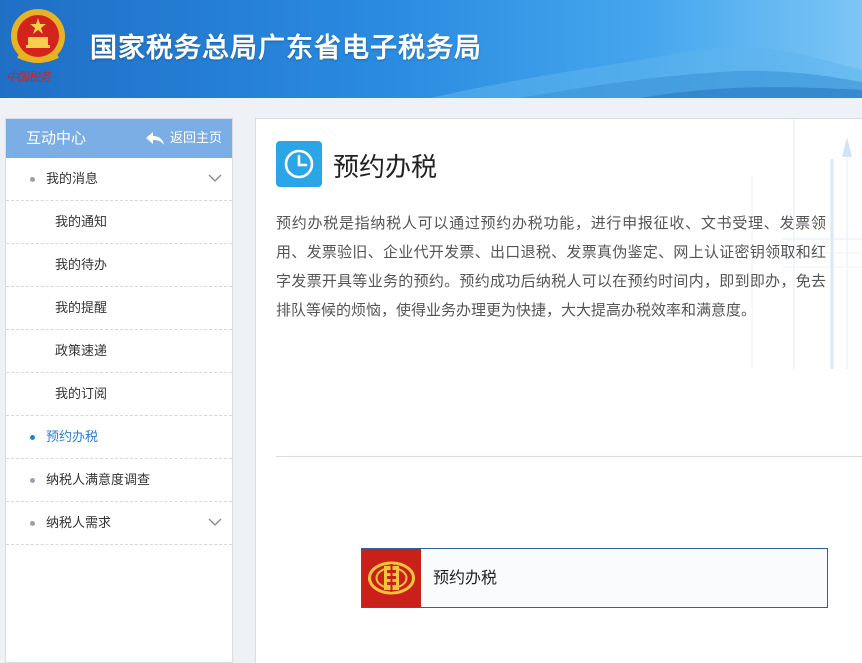  I want to click on site-header: 中国税务 国家税务总局广东省电子税务局, so click(431, 49).